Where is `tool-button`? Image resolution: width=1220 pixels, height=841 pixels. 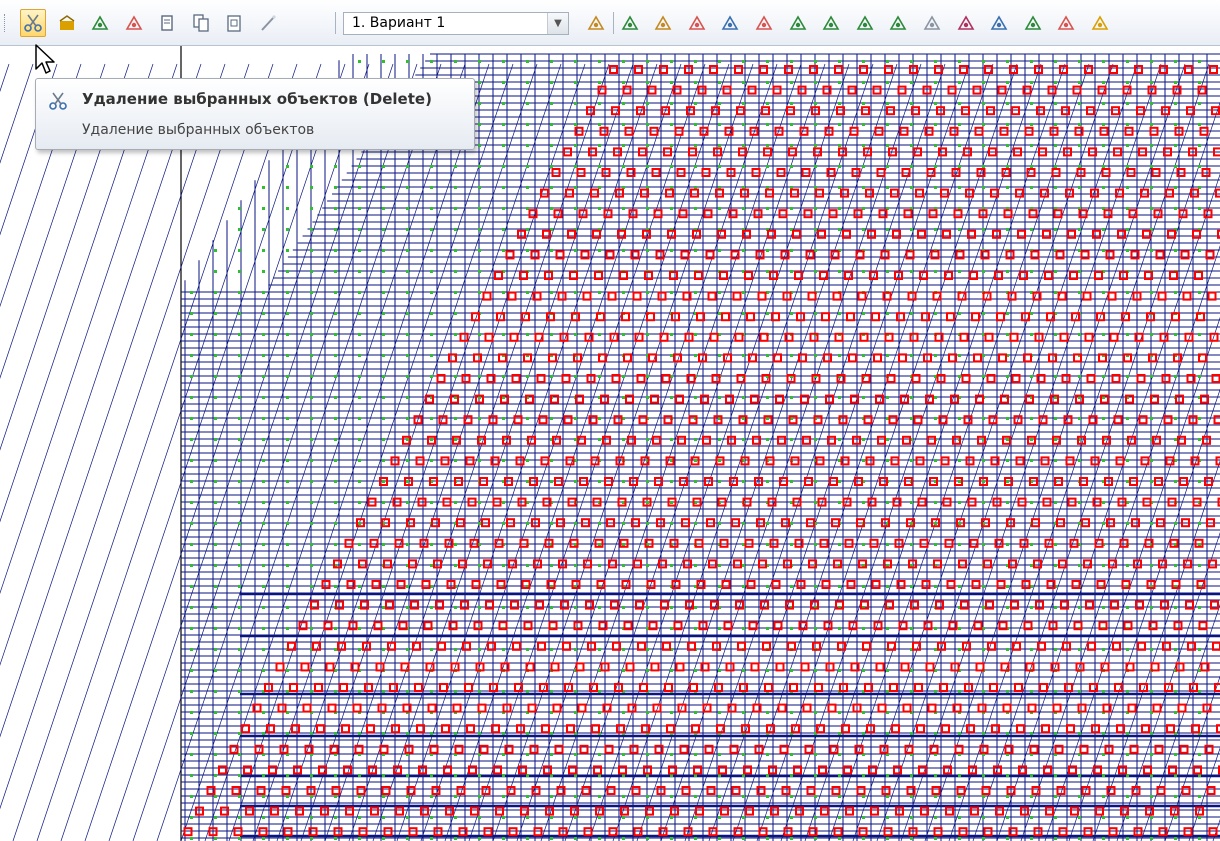 tool-button is located at coordinates (932, 23).